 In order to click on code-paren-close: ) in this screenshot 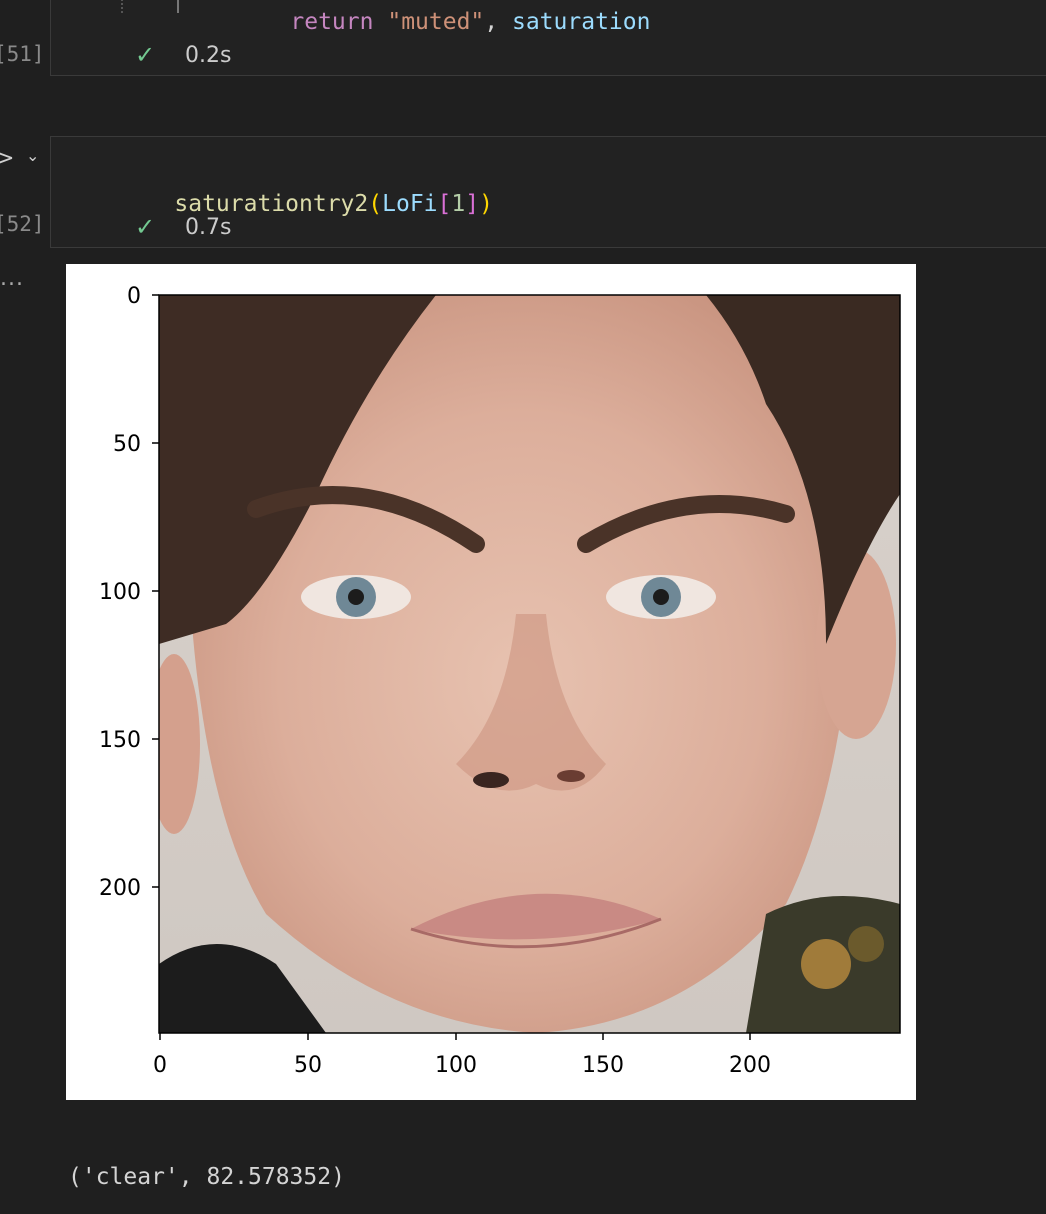, I will do `click(486, 204)`.